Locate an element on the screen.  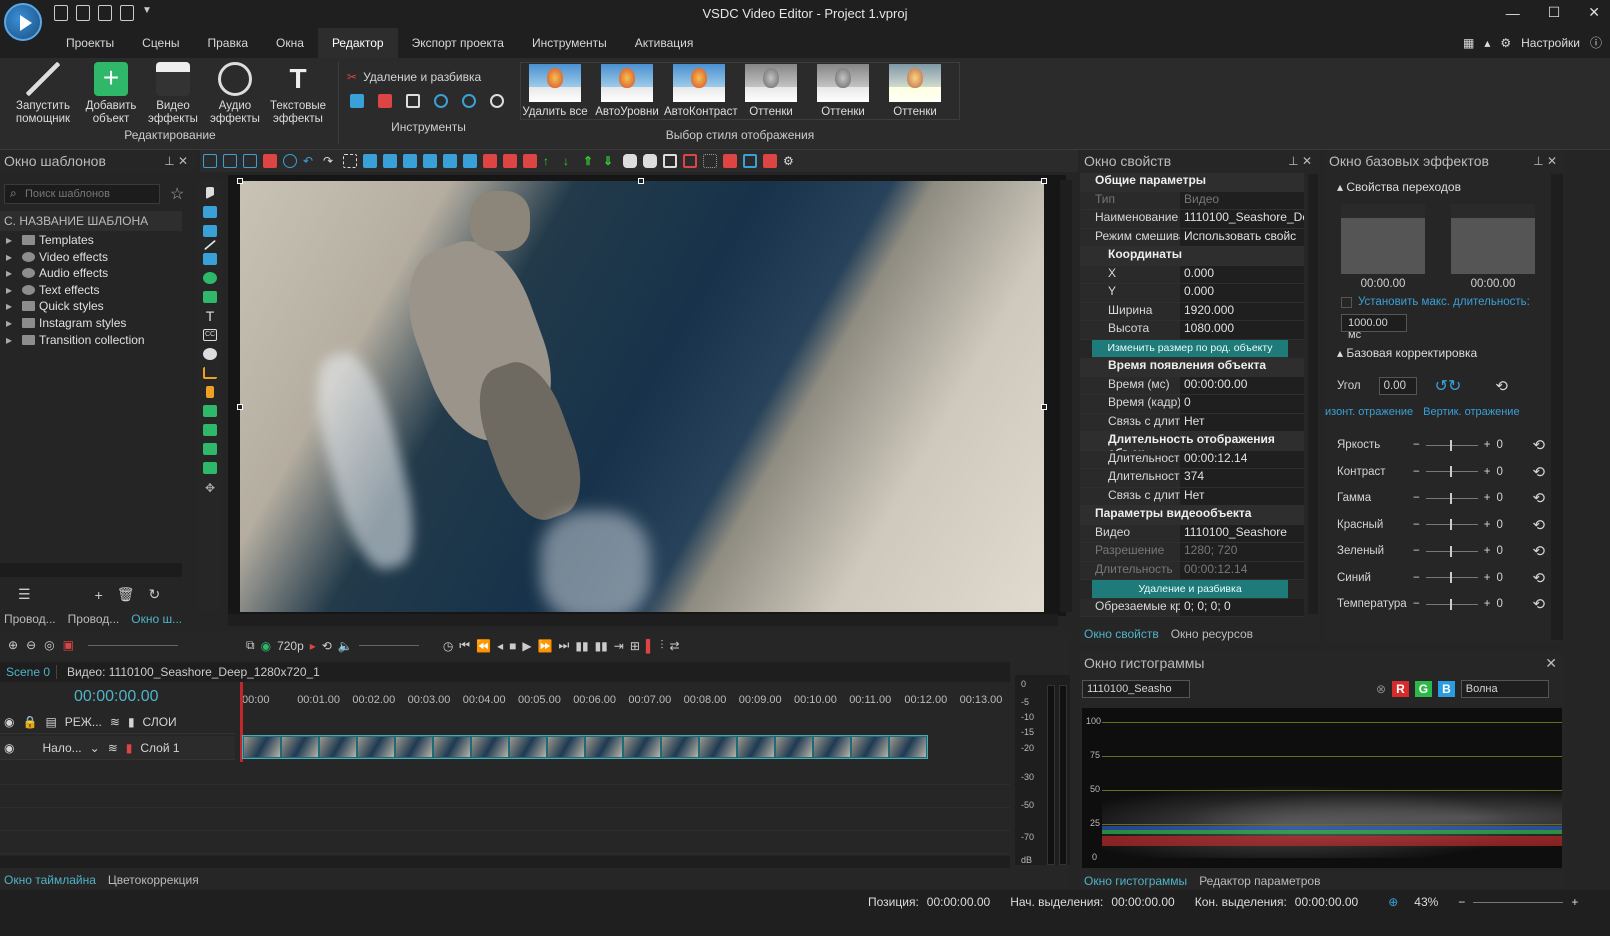
gear-icon: ⚙ is located at coordinates (790, 161).